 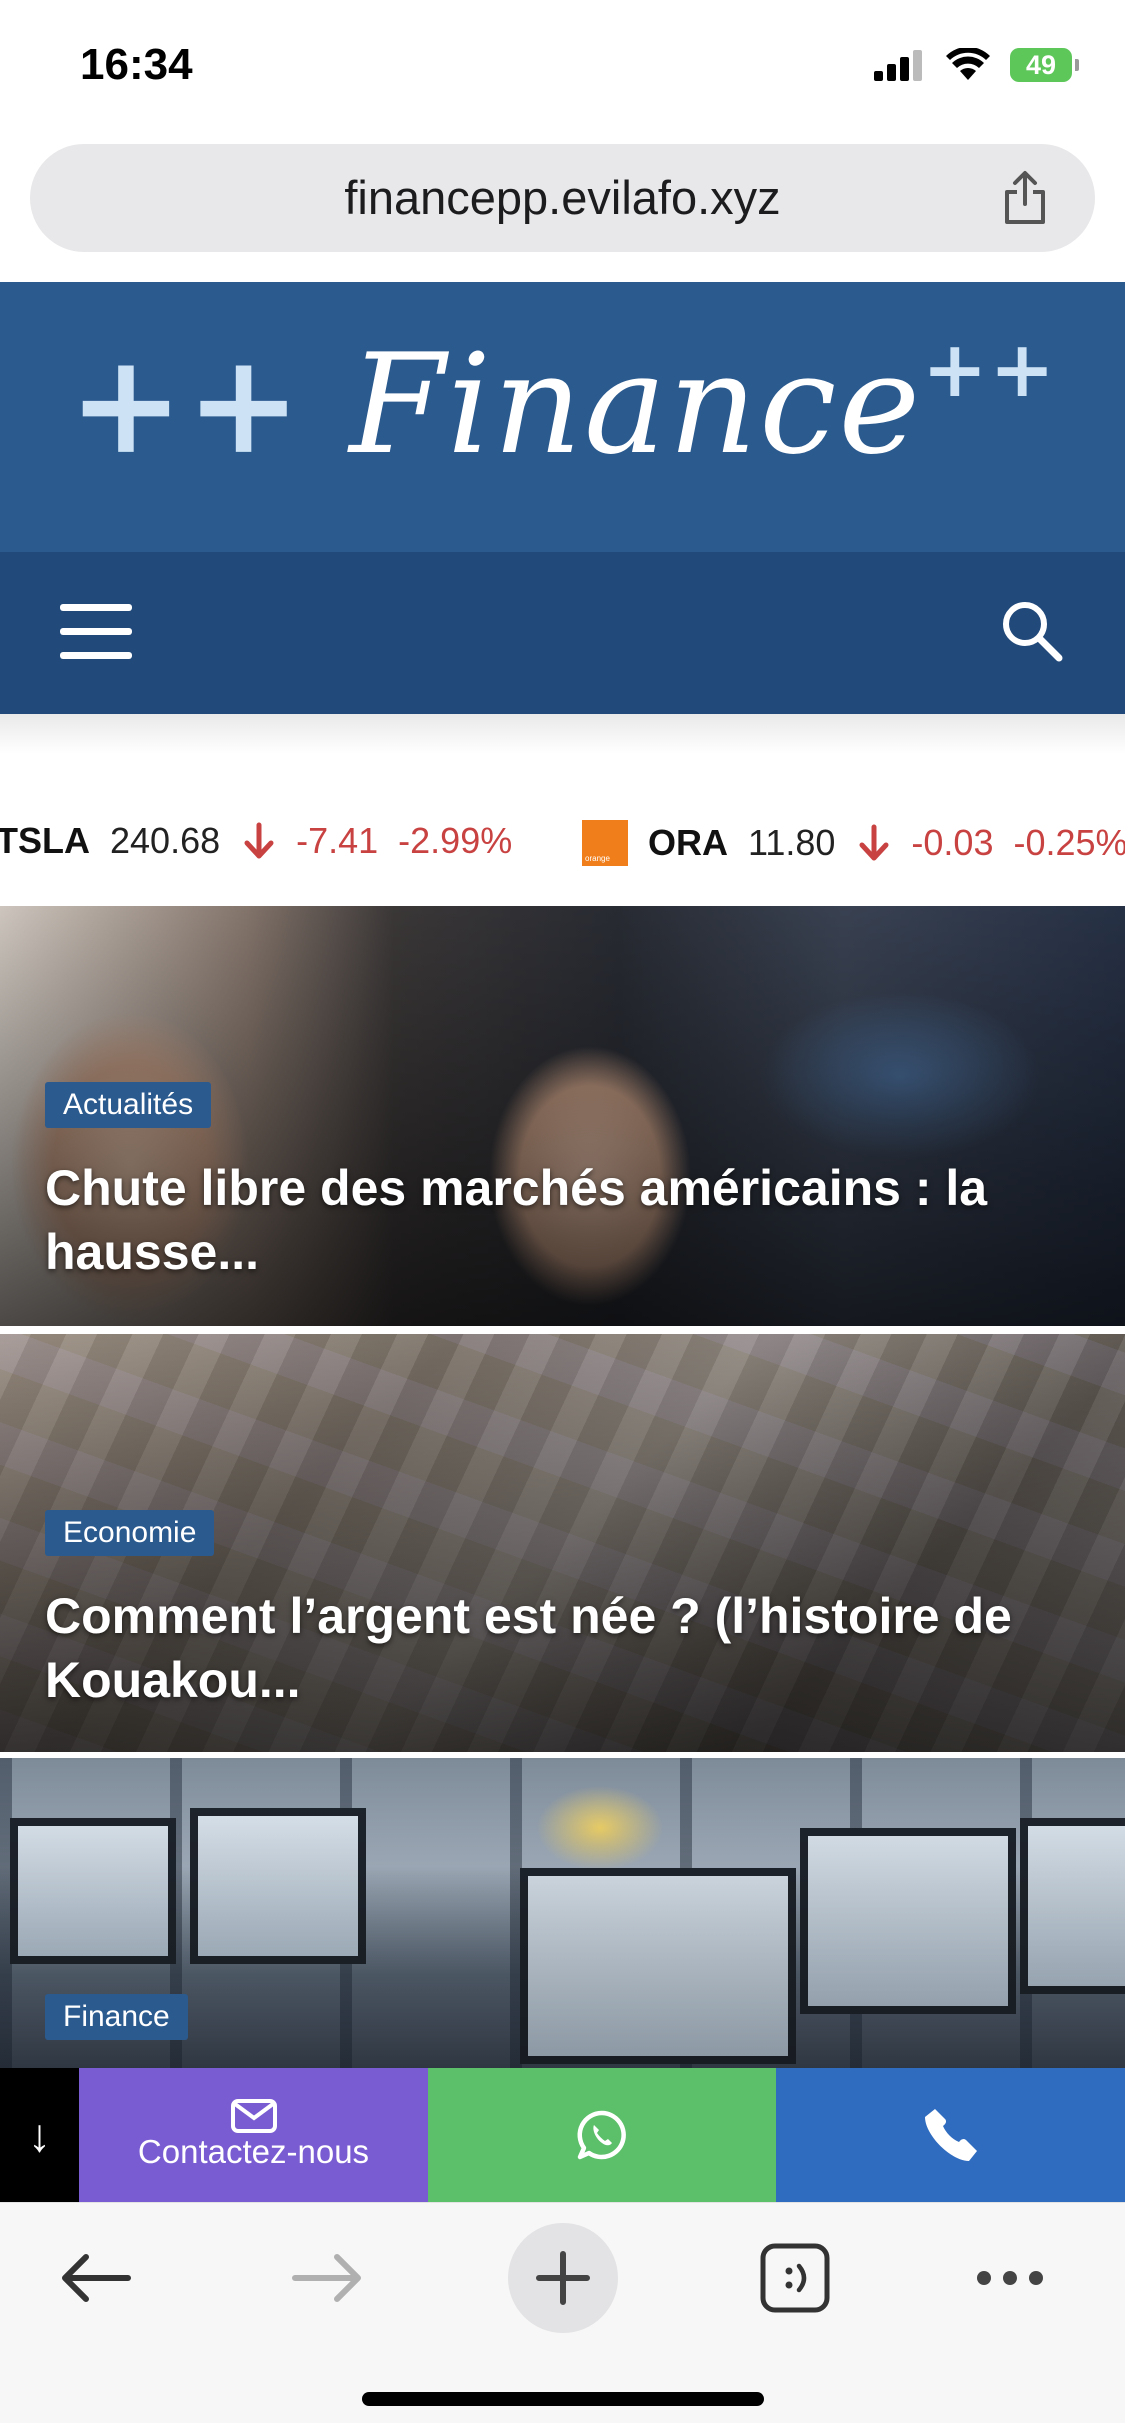 I want to click on ticker-change: -0.03, so click(x=952, y=842).